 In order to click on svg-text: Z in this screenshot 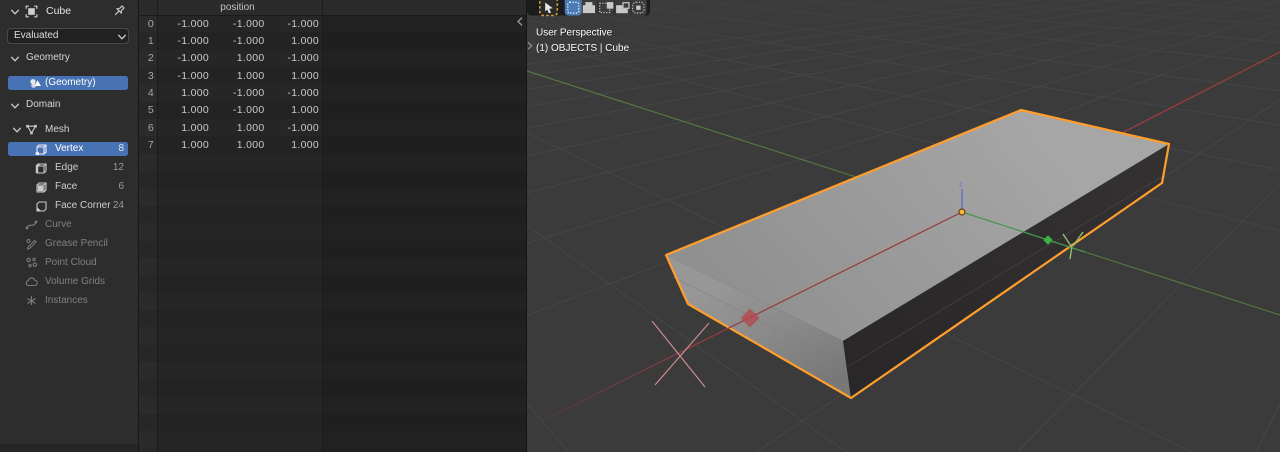, I will do `click(961, 185)`.